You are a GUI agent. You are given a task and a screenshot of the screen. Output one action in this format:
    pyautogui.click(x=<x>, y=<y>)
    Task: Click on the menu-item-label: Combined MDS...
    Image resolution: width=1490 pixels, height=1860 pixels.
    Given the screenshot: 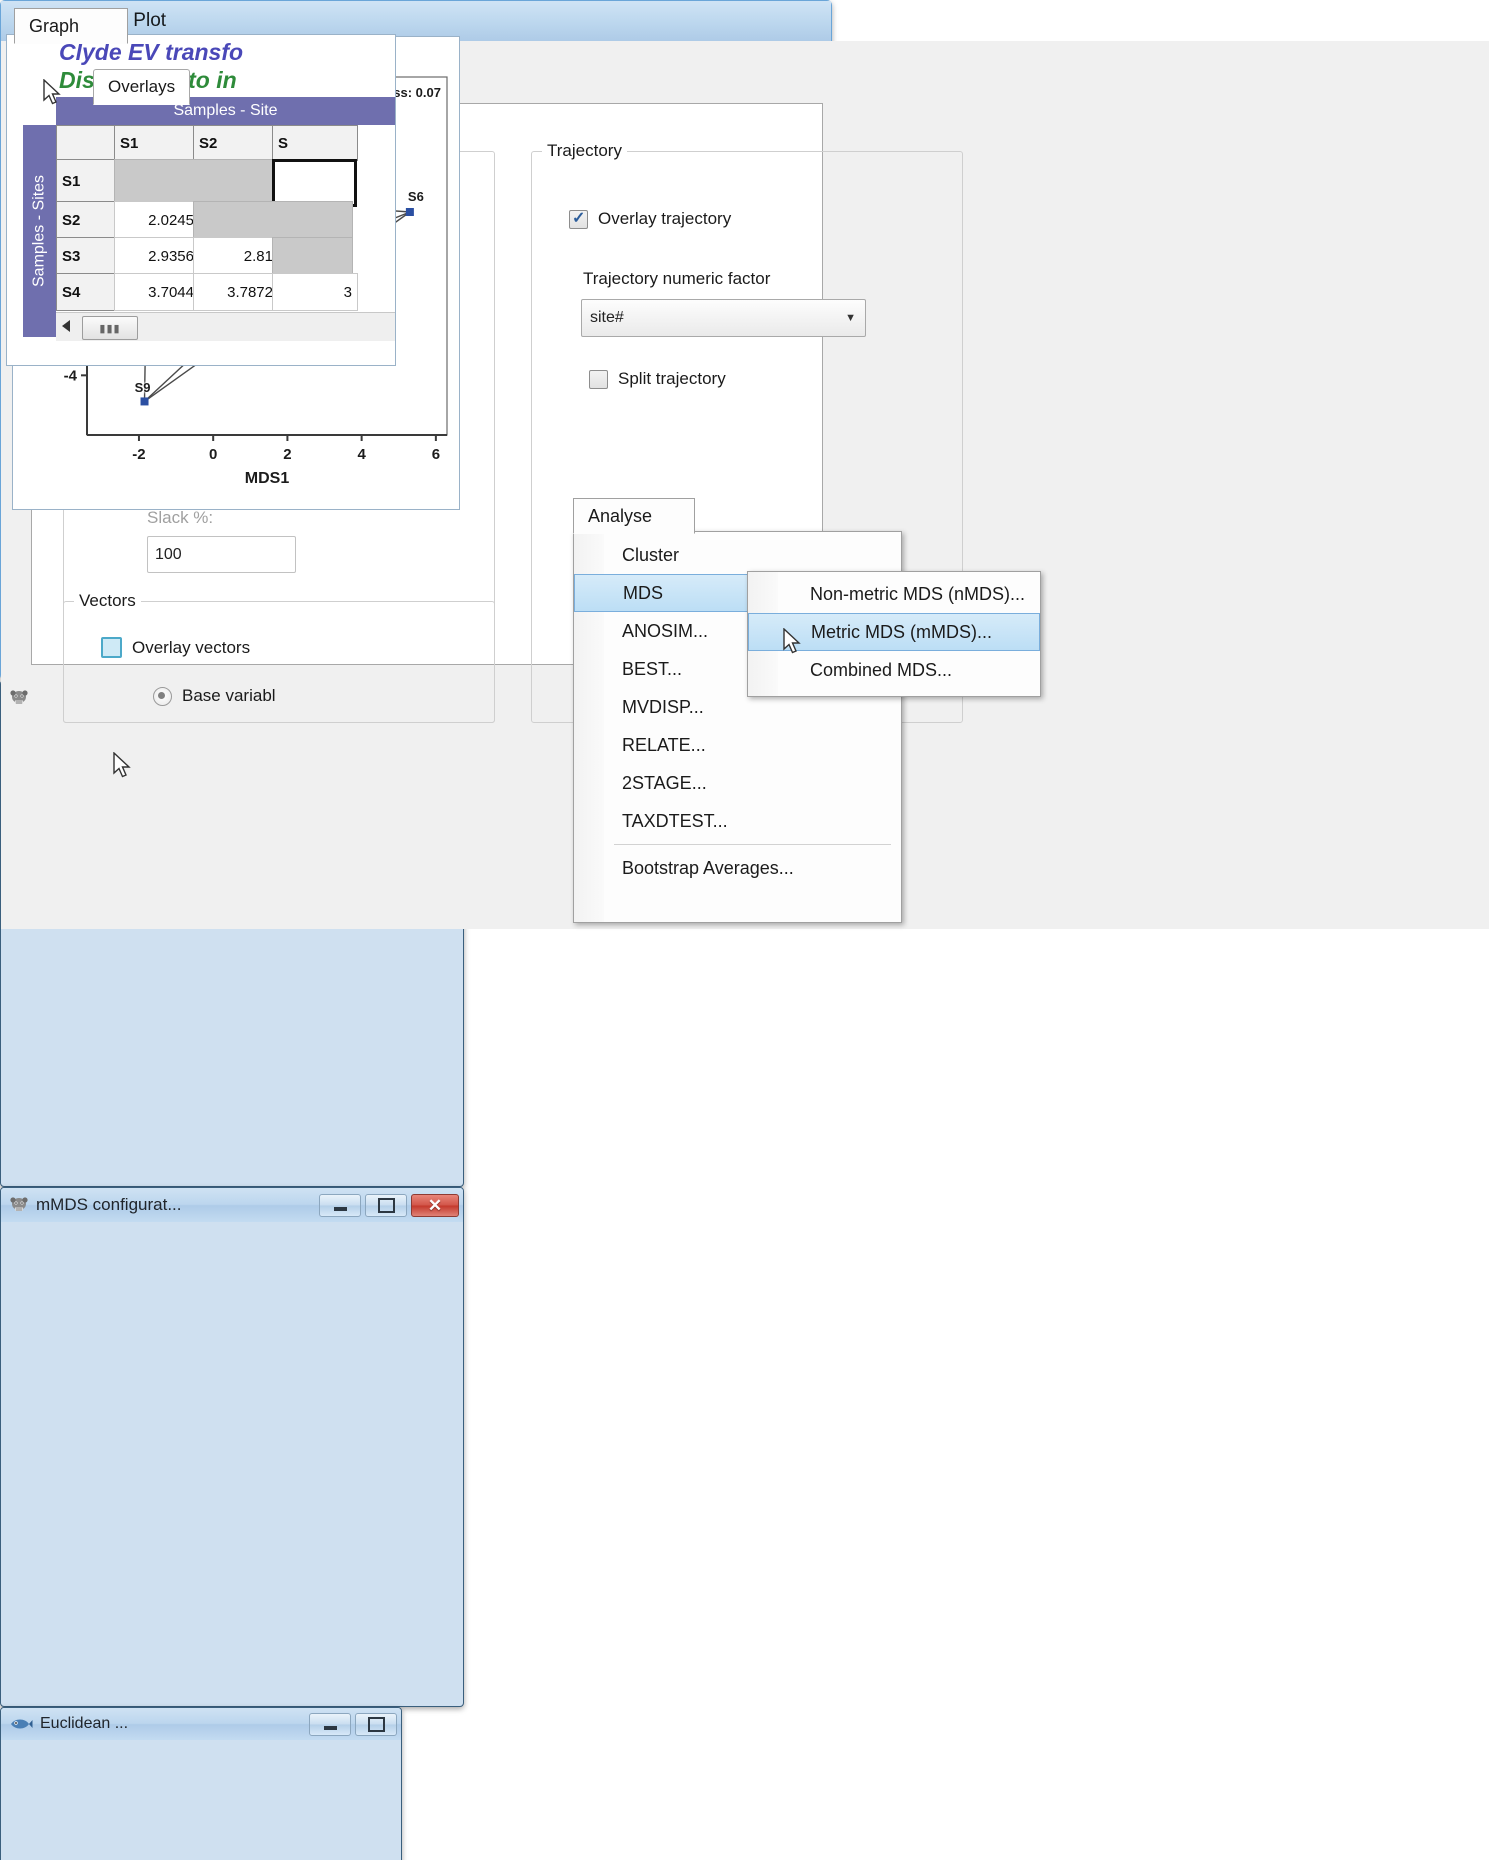 What is the action you would take?
    pyautogui.click(x=881, y=669)
    